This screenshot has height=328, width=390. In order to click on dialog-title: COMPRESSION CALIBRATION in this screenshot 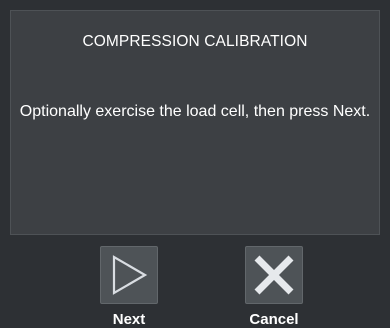, I will do `click(195, 41)`.